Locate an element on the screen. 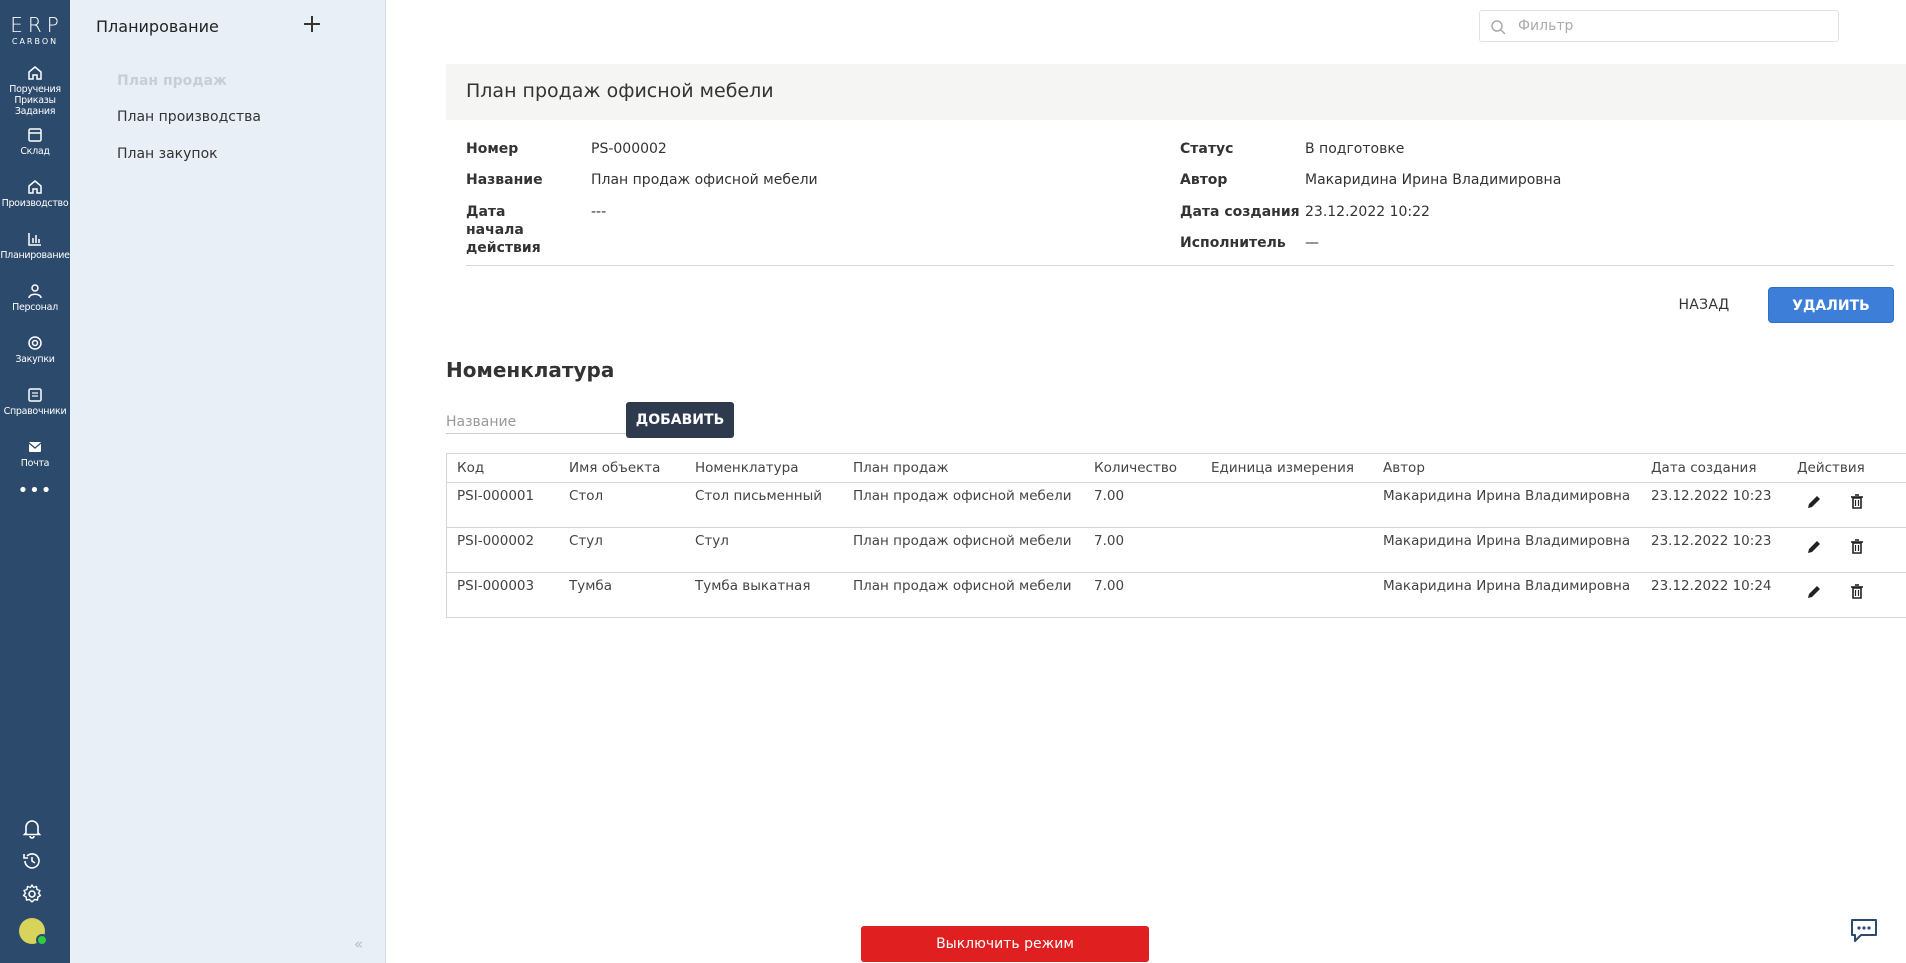 This screenshot has height=963, width=1906. nomenclature-name-input is located at coordinates (536, 422).